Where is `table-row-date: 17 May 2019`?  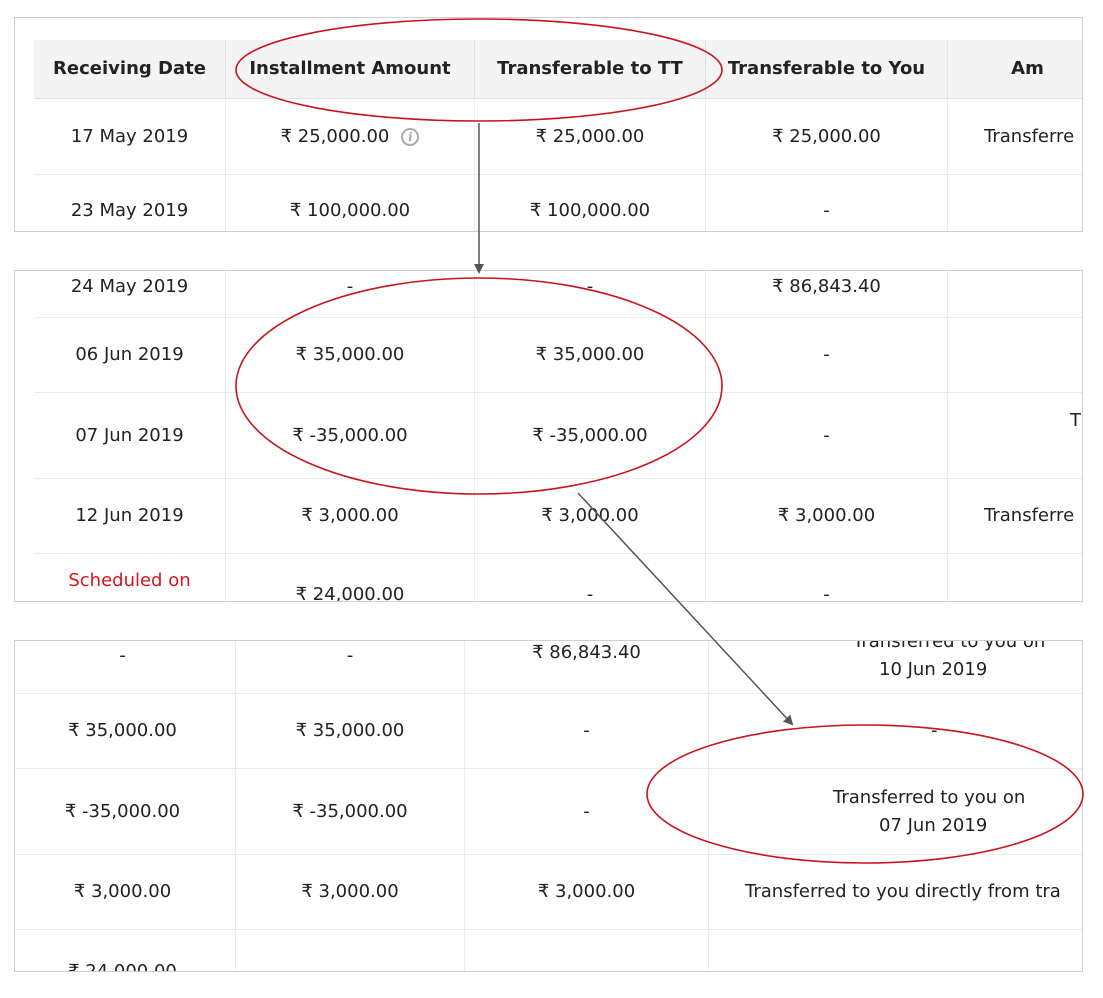 table-row-date: 17 May 2019 is located at coordinates (130, 137).